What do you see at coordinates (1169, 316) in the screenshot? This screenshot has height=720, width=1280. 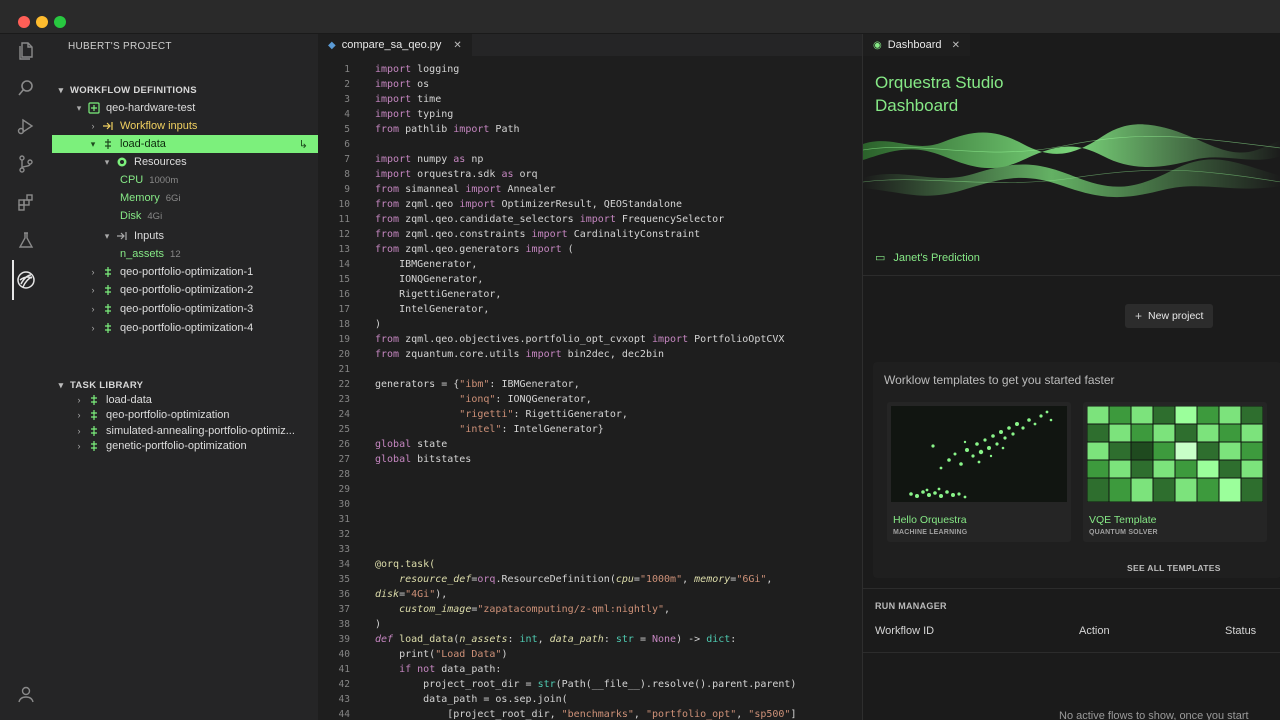 I see `new-project-button: + New project` at bounding box center [1169, 316].